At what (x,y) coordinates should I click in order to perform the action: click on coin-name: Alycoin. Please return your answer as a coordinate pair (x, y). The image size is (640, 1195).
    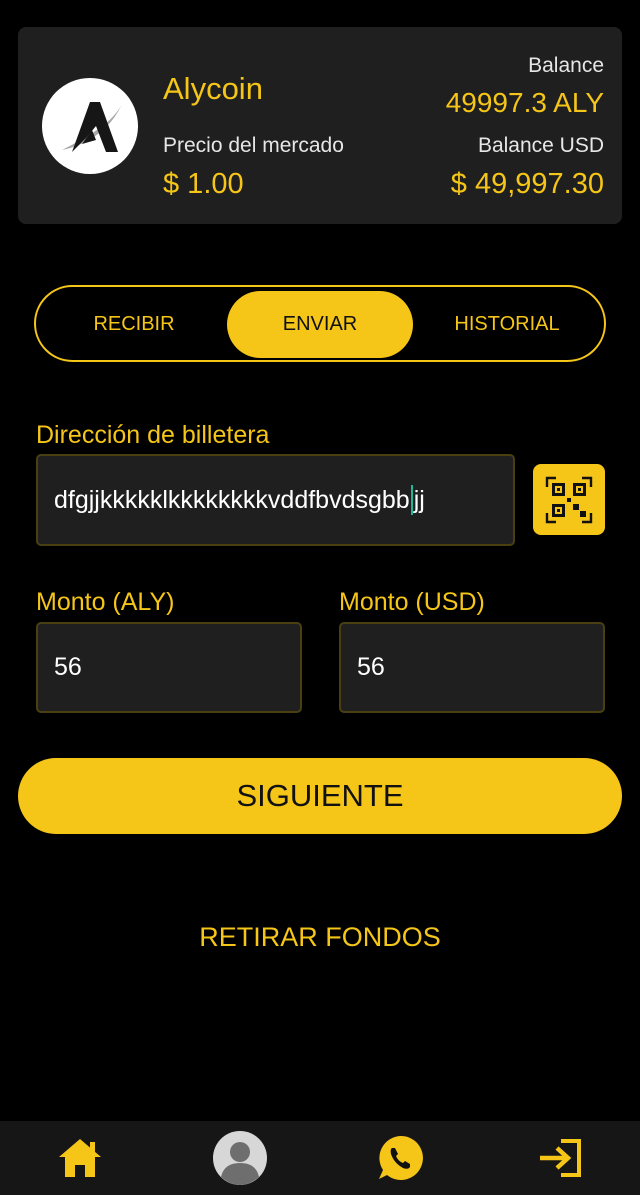
    Looking at the image, I should click on (213, 88).